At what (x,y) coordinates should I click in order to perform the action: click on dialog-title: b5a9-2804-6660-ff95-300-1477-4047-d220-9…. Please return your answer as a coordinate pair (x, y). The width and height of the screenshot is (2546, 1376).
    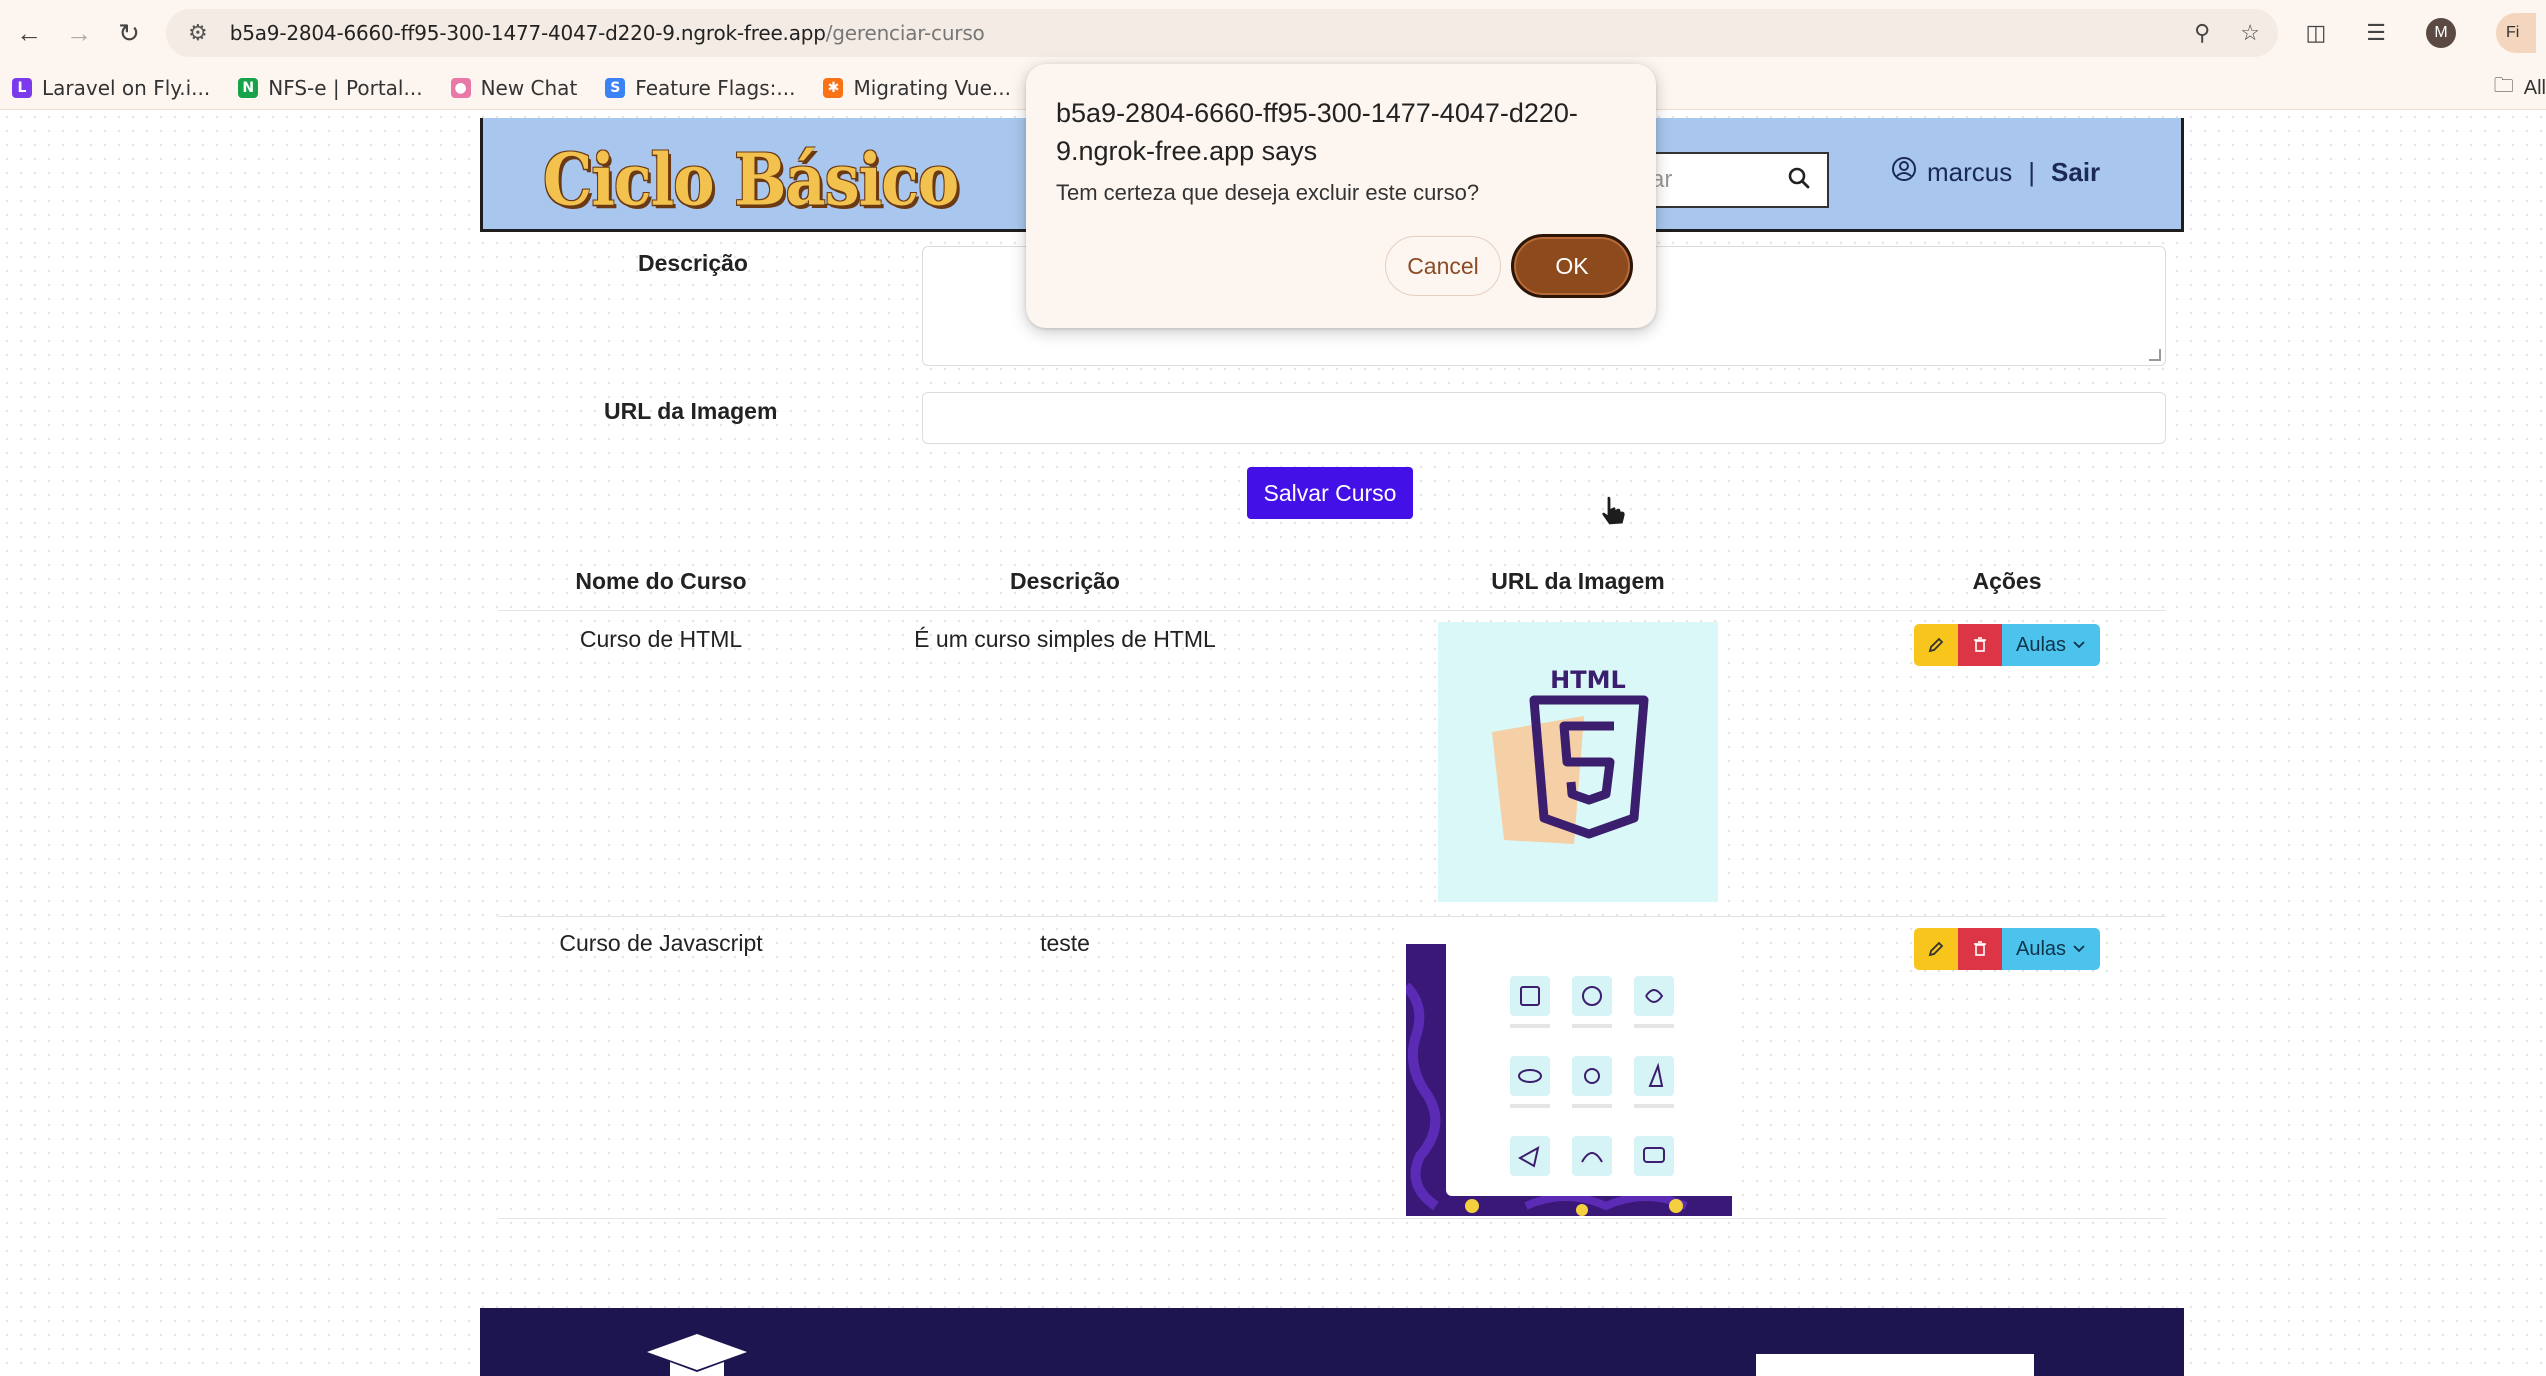
    Looking at the image, I should click on (1317, 132).